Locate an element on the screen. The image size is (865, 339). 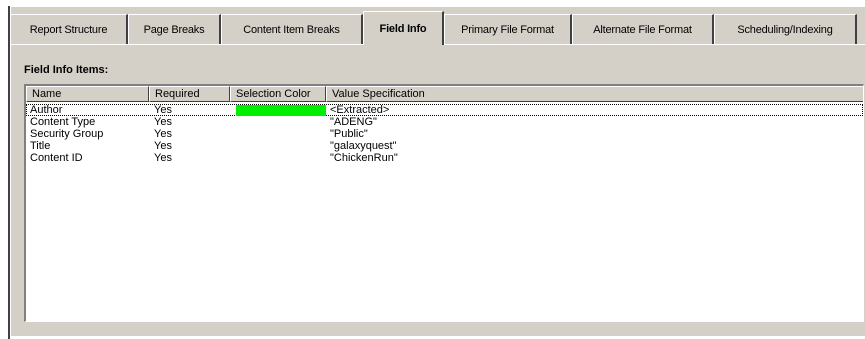
cell-name: Content Type is located at coordinates (63, 122).